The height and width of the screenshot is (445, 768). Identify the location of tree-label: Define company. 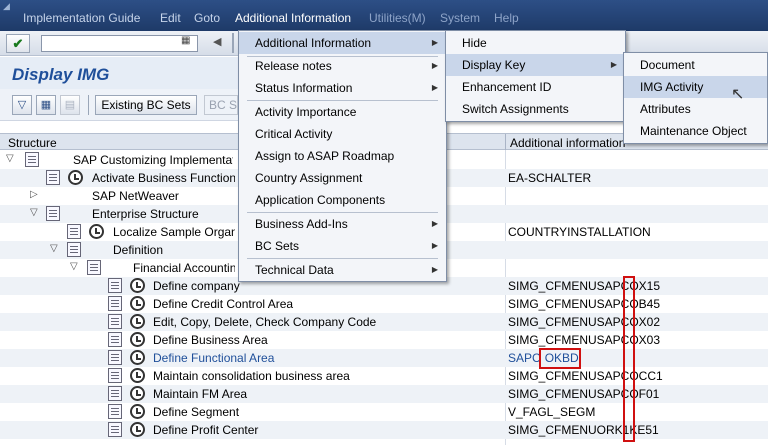
(196, 286).